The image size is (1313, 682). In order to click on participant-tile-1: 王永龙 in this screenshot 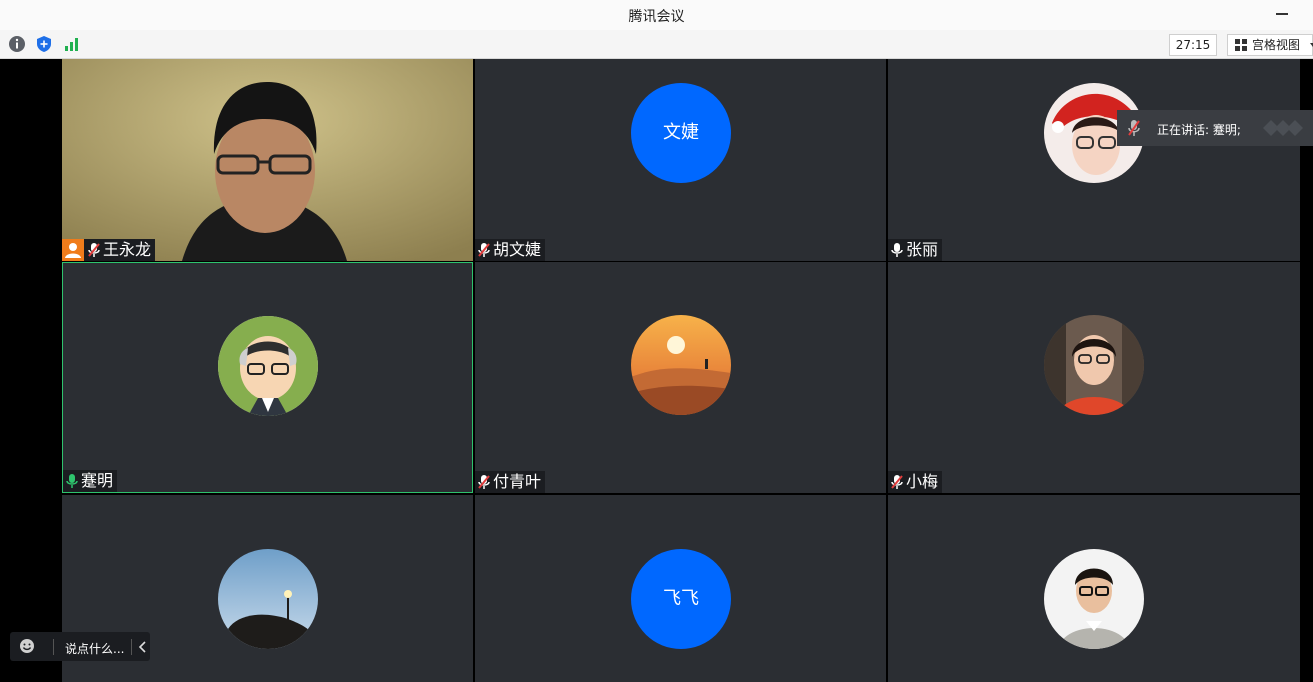, I will do `click(267, 160)`.